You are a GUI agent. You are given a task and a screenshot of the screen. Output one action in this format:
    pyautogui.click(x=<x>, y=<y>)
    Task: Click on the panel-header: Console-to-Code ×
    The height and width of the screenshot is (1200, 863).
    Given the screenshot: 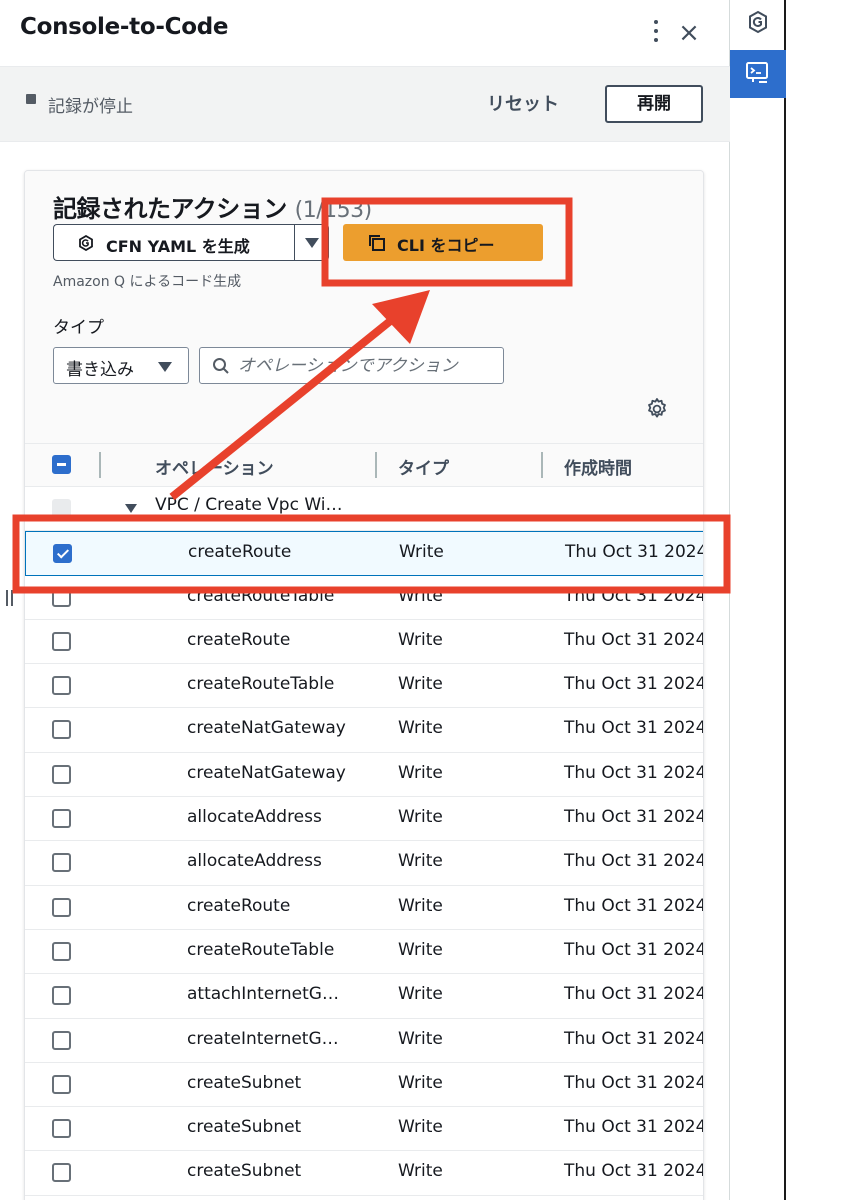 What is the action you would take?
    pyautogui.click(x=365, y=33)
    